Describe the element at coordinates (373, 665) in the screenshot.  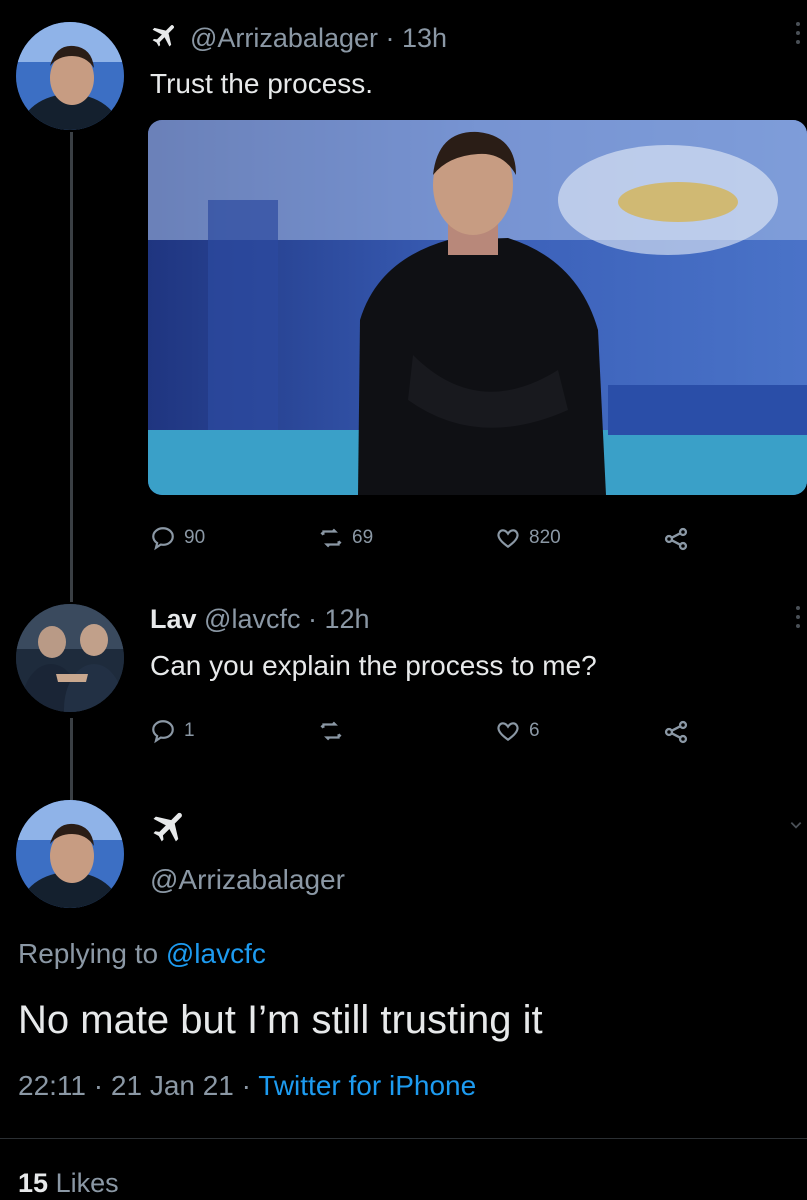
I see `tweet-text: Can you explain the process to me?` at that location.